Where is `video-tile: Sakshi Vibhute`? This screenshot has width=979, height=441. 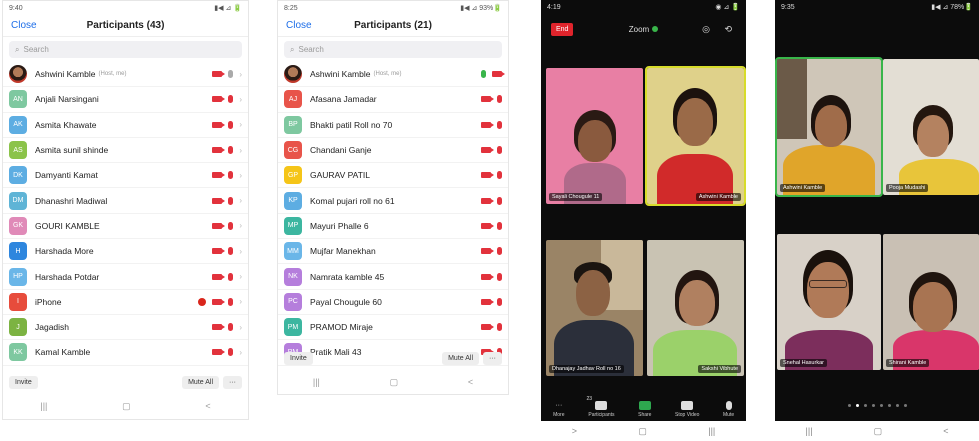 video-tile: Sakshi Vibhute is located at coordinates (695, 308).